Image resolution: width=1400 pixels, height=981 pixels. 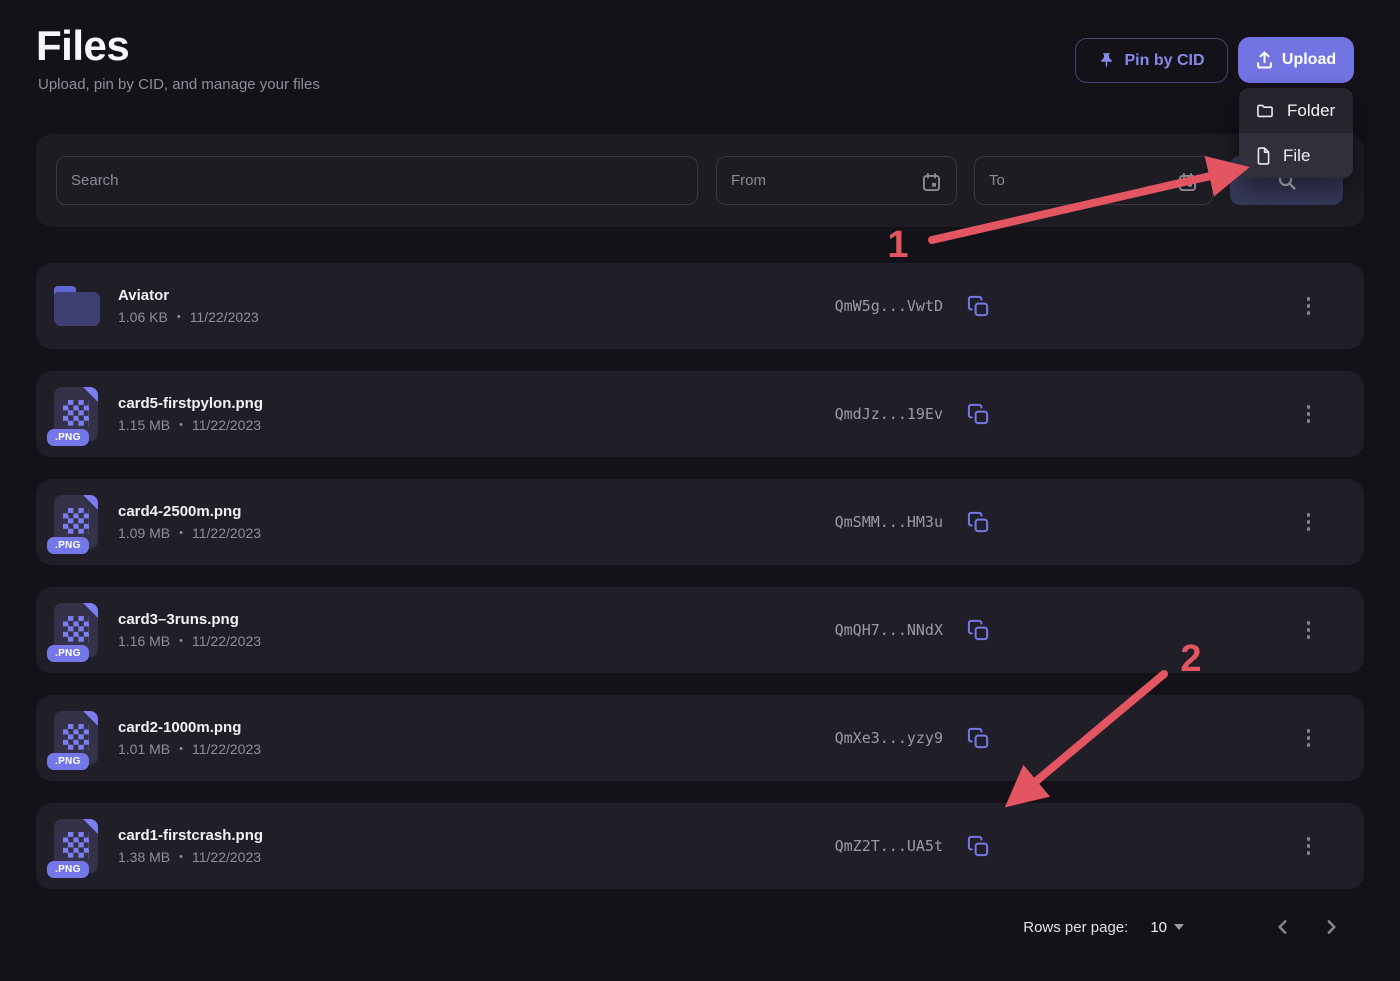 What do you see at coordinates (1309, 59) in the screenshot?
I see `upload-label: Upload` at bounding box center [1309, 59].